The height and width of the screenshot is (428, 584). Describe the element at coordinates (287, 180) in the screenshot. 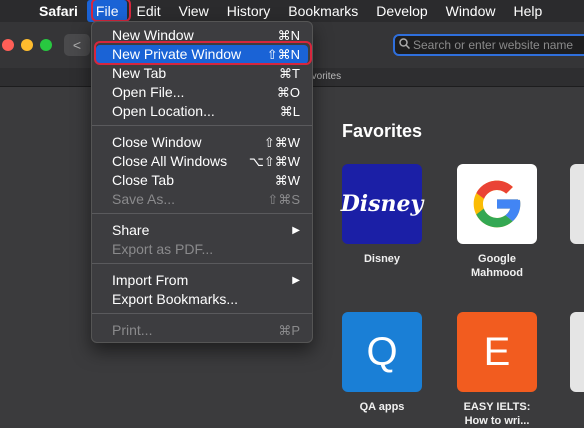

I see `shortcut: ⌘W` at that location.